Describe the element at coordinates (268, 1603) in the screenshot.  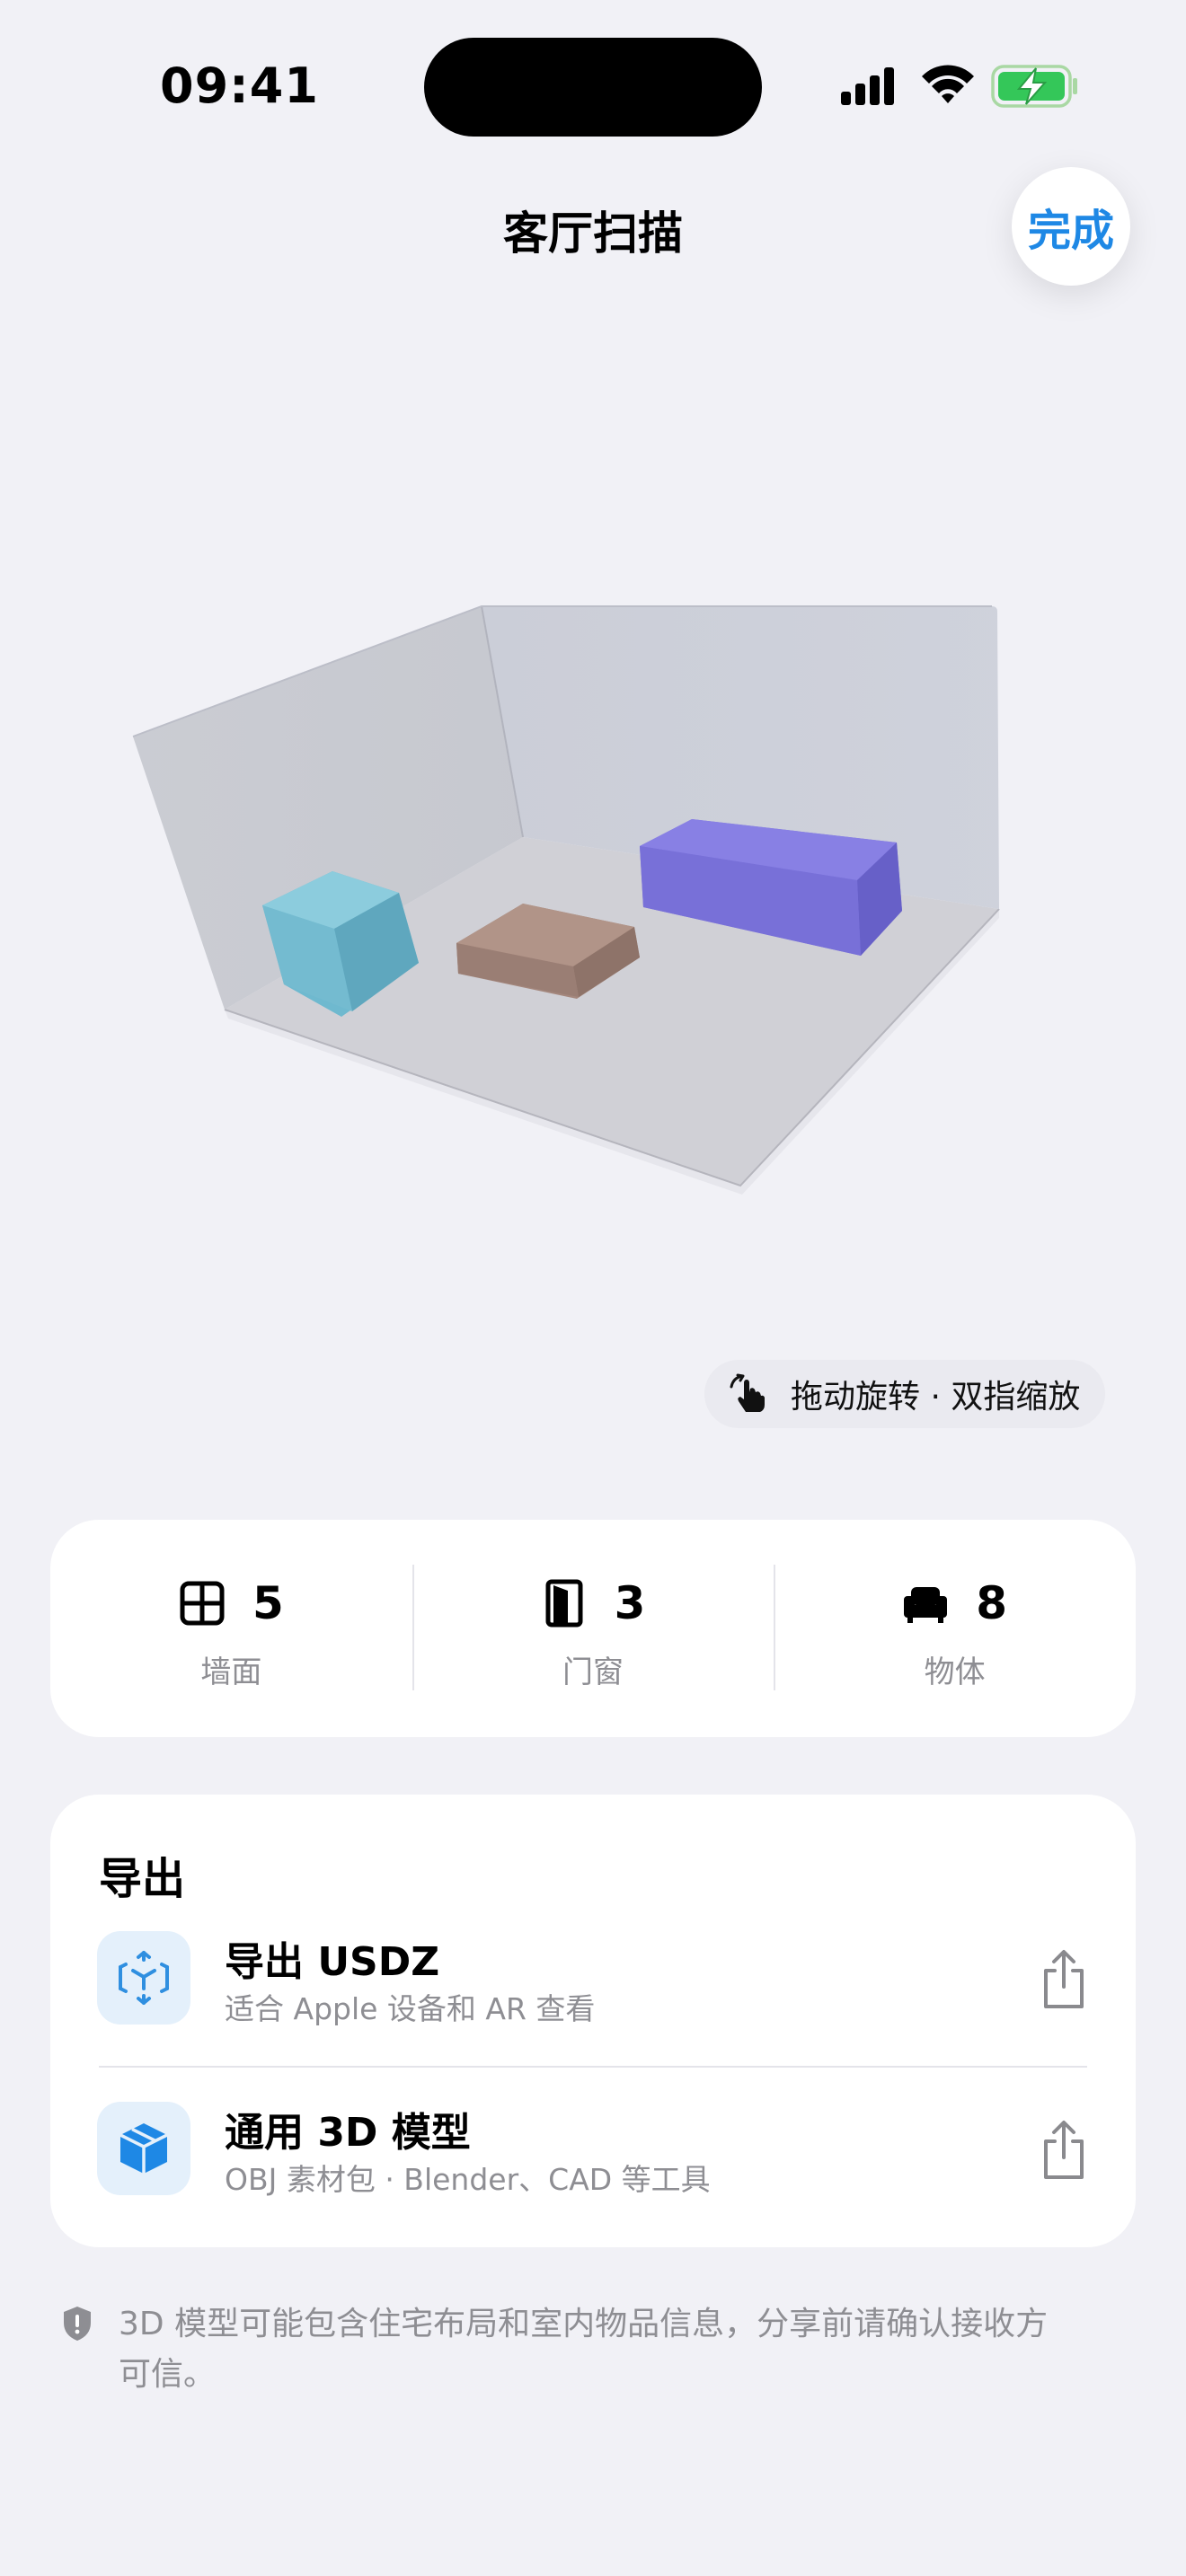
I see `stat-walls-value: 5` at that location.